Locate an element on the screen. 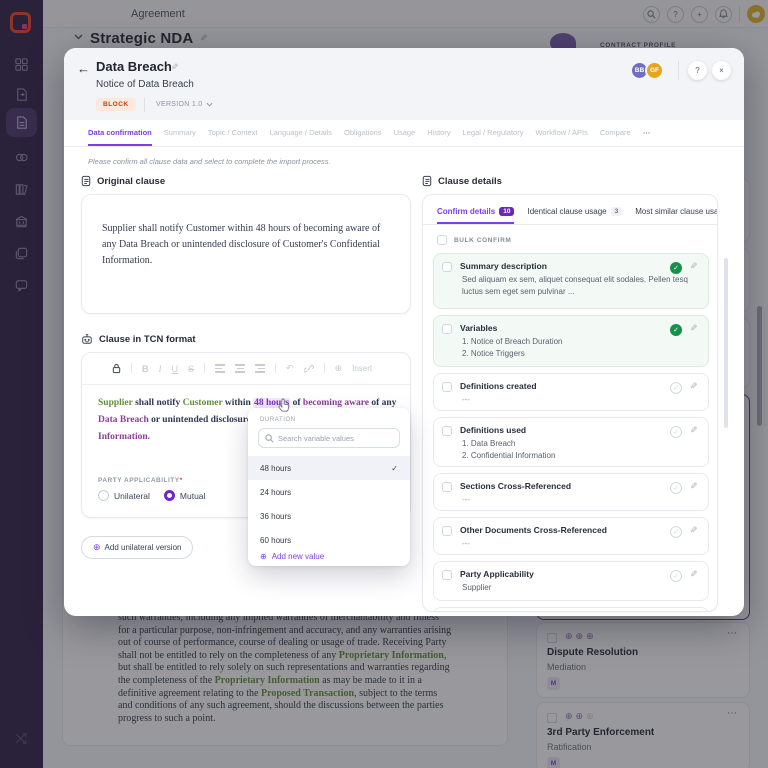  avatar: GF is located at coordinates (654, 70).